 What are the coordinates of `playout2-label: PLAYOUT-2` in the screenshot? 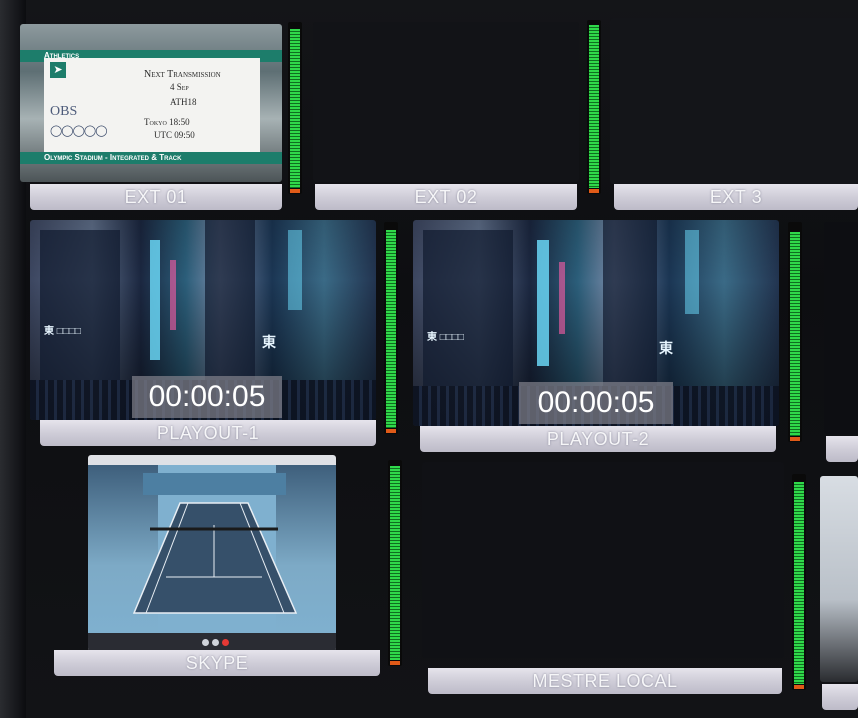 It's located at (598, 439).